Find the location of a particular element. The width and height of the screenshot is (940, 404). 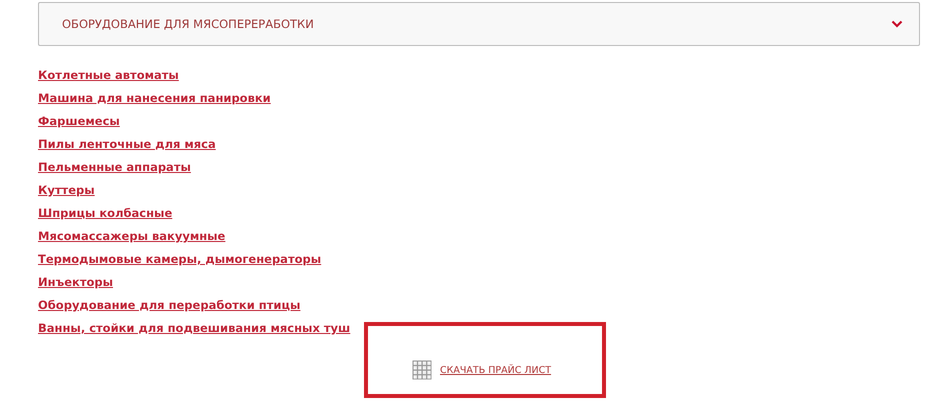

accordion-header: ОБОРУДОВАНИЕ ДЛЯ МЯСОПЕРЕРАБОТКИ is located at coordinates (479, 24).